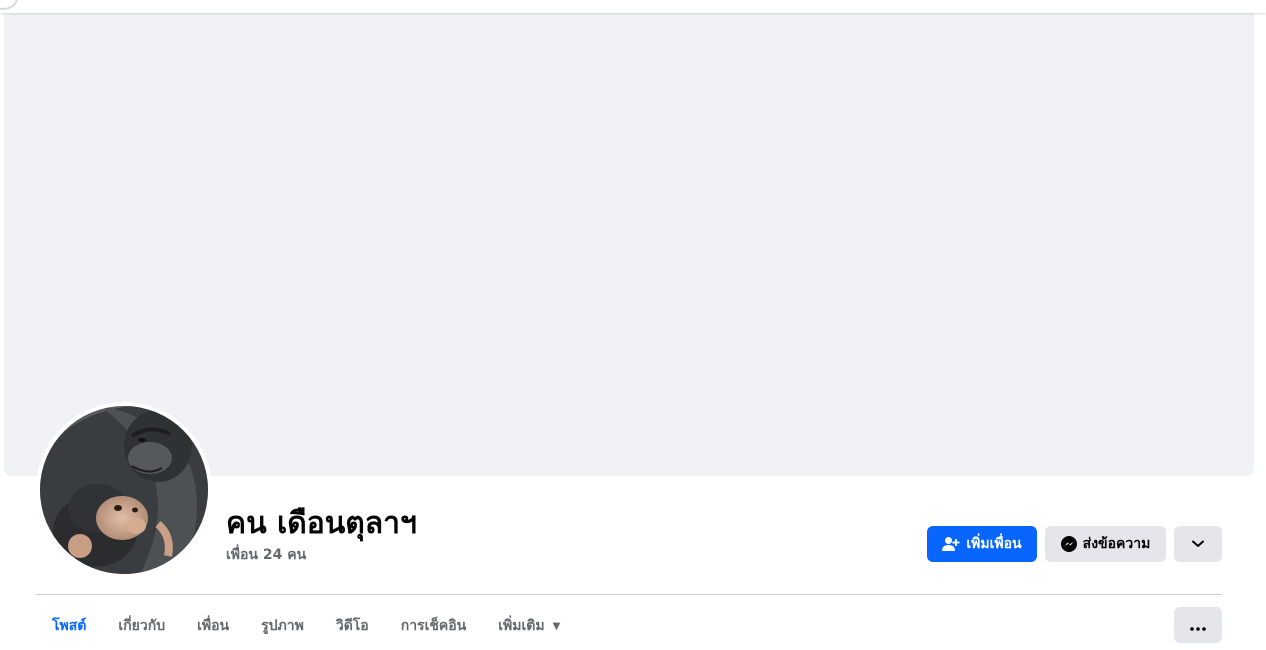 This screenshot has width=1266, height=650. I want to click on tab-label: เกี่ยวกับ, so click(142, 626).